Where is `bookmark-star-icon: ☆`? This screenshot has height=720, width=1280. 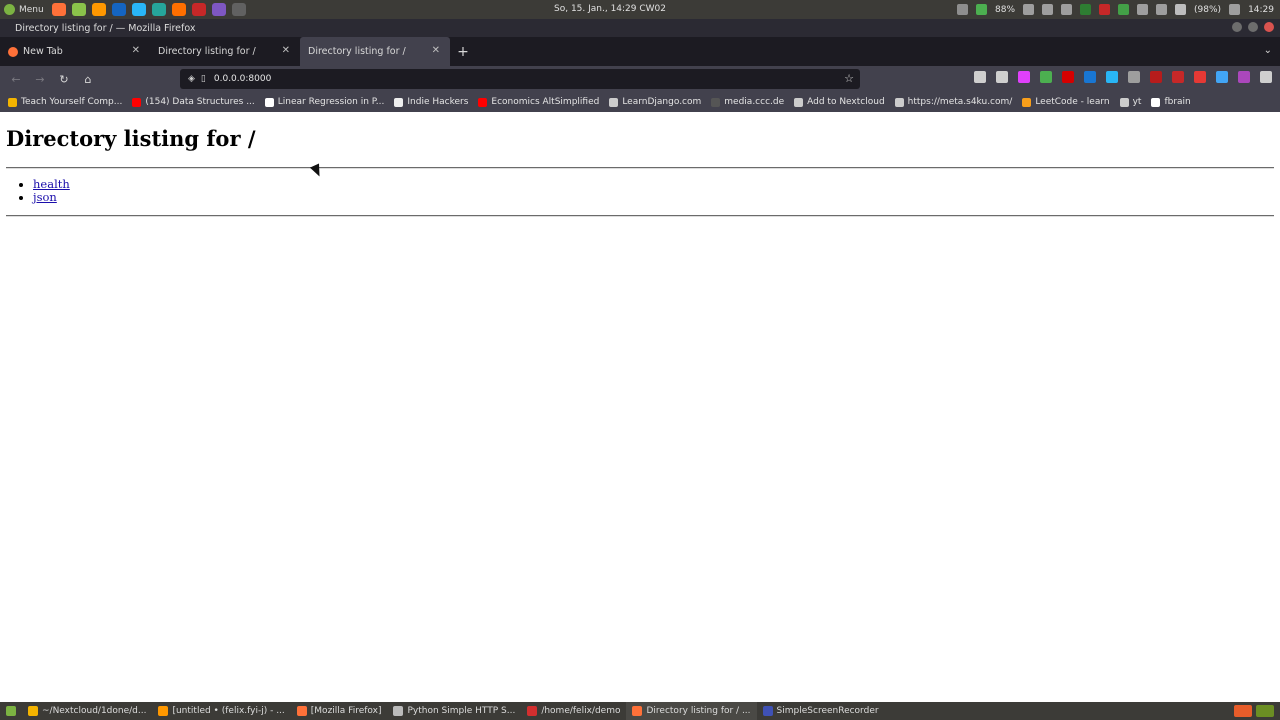 bookmark-star-icon: ☆ is located at coordinates (849, 78).